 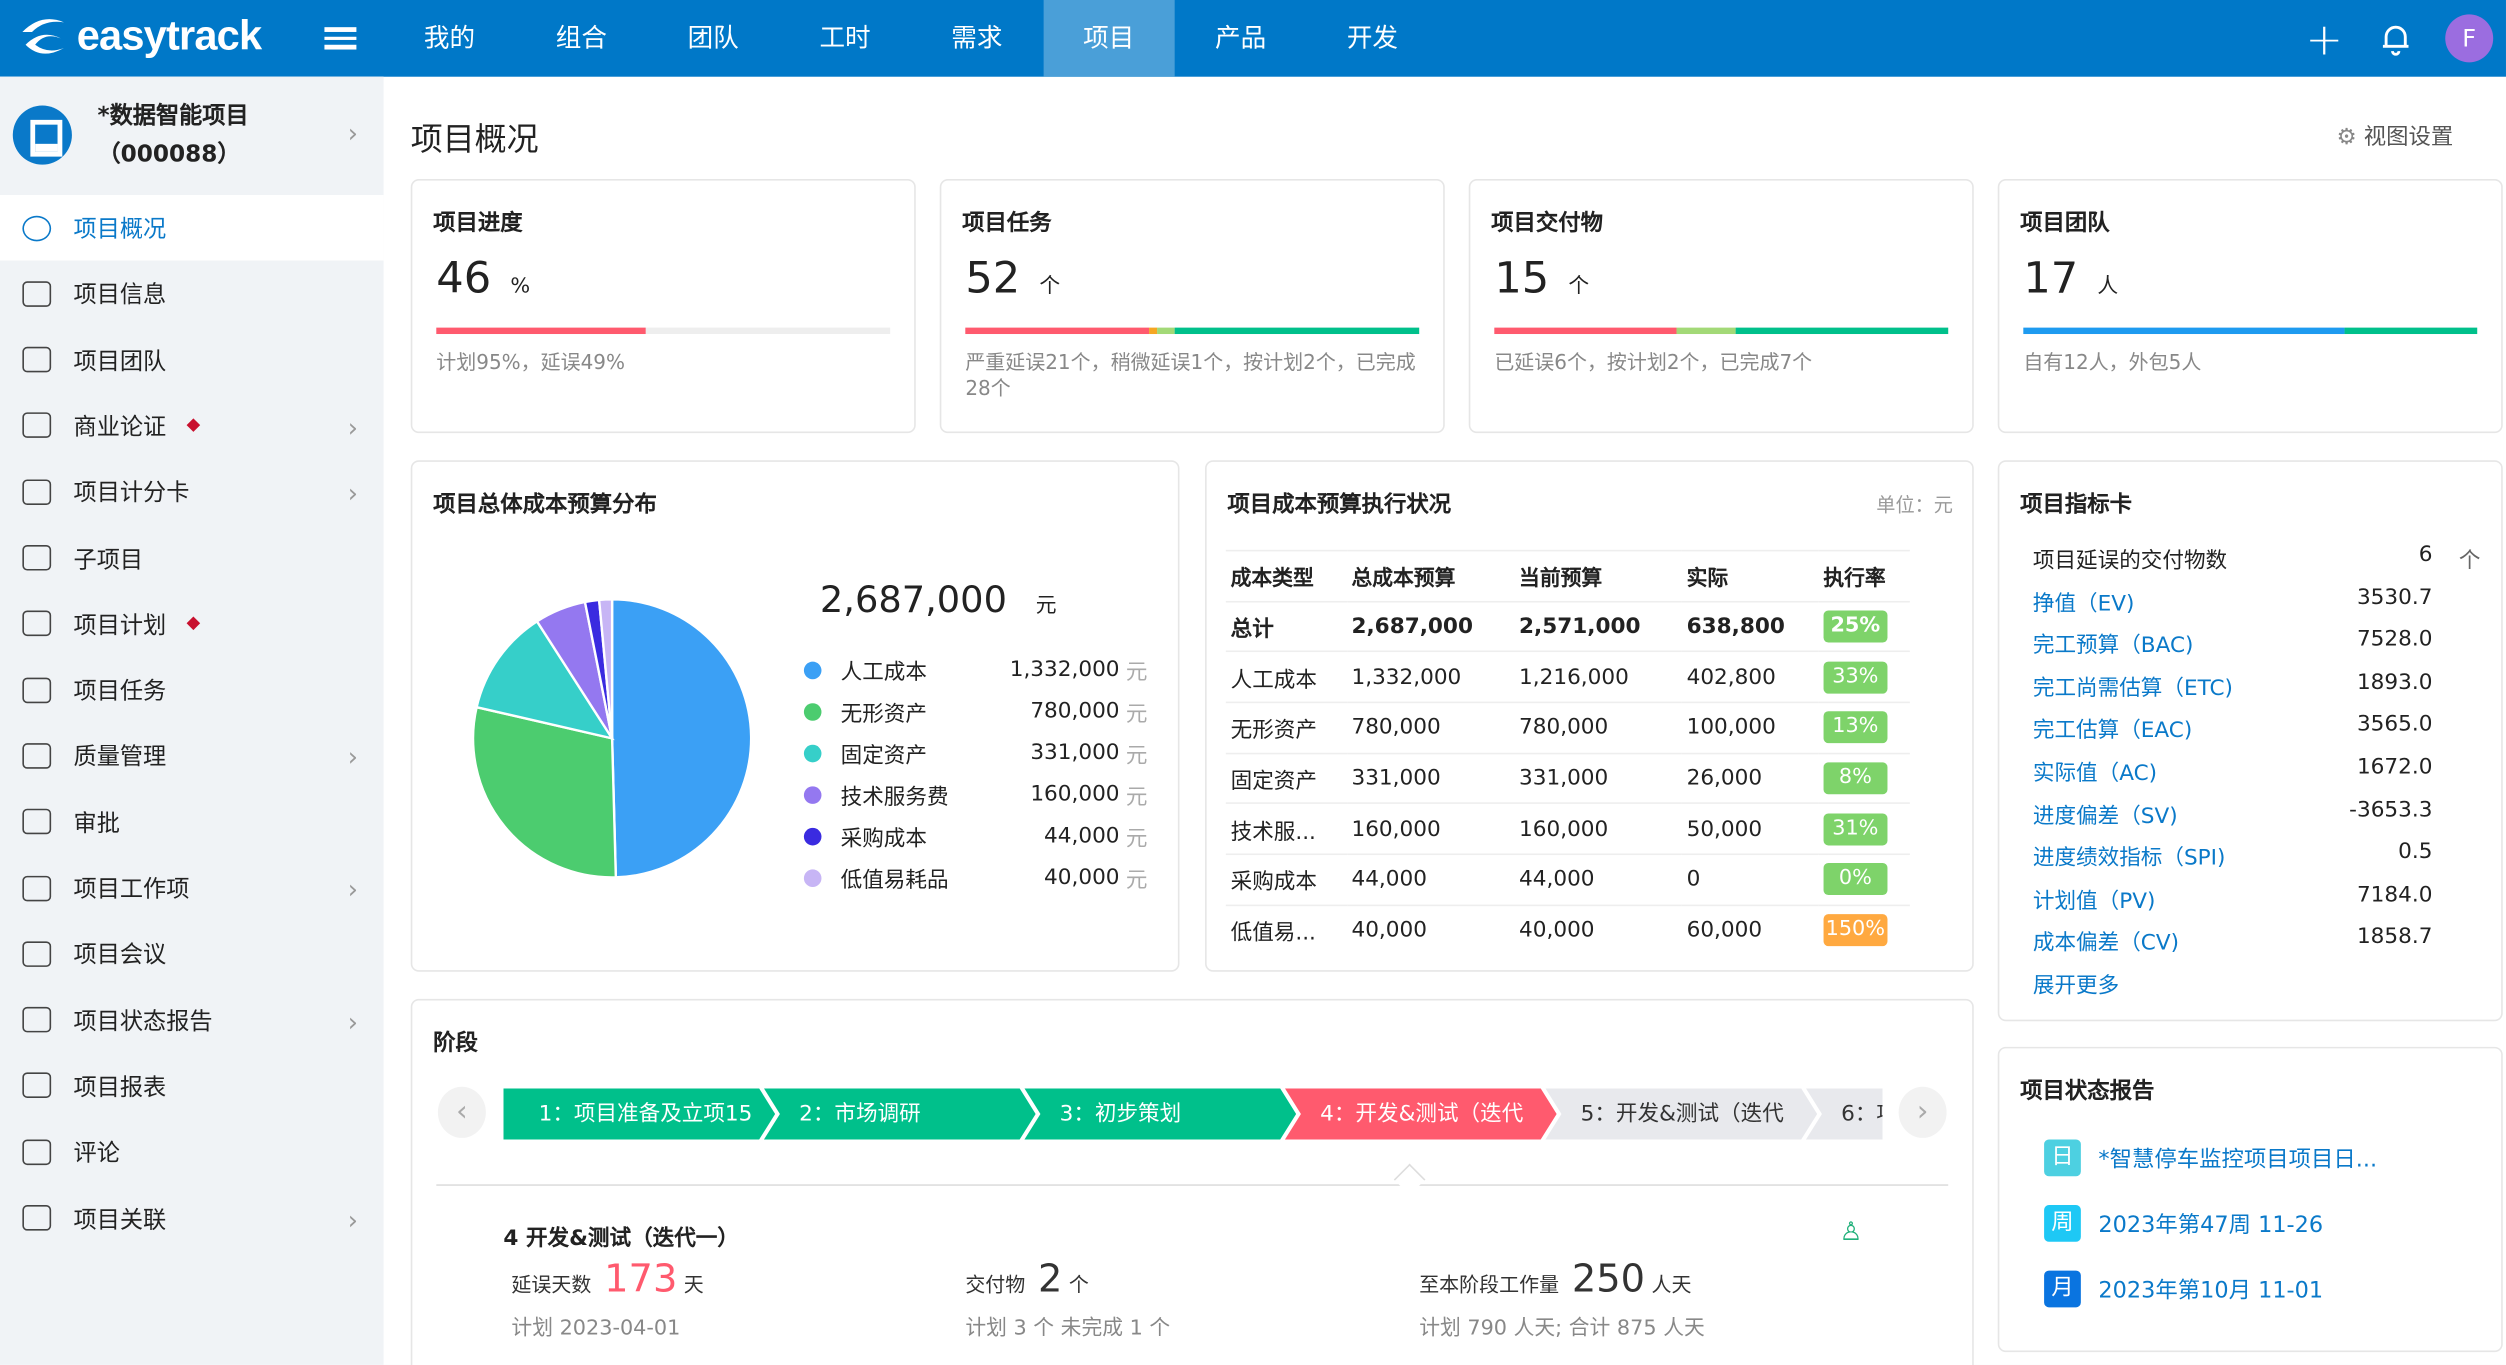 I want to click on indicator-row: 实际值（AC) 1672.0, so click(x=2256, y=775).